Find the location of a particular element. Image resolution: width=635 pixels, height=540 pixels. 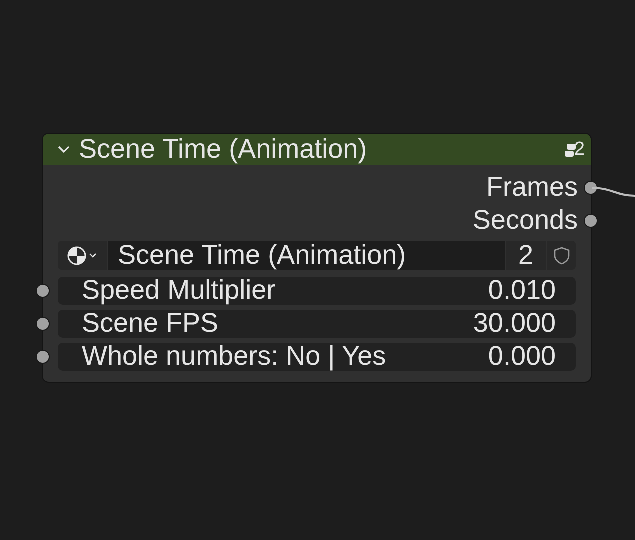

output-label: Frames is located at coordinates (532, 187).